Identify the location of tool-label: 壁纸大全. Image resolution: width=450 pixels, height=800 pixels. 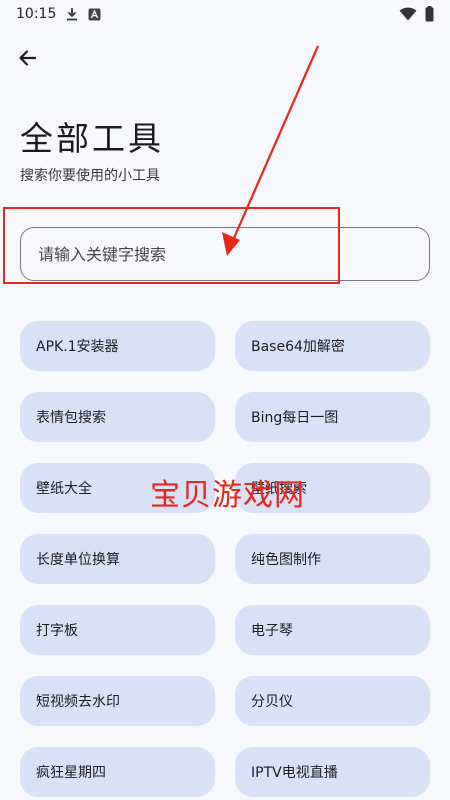
(64, 489).